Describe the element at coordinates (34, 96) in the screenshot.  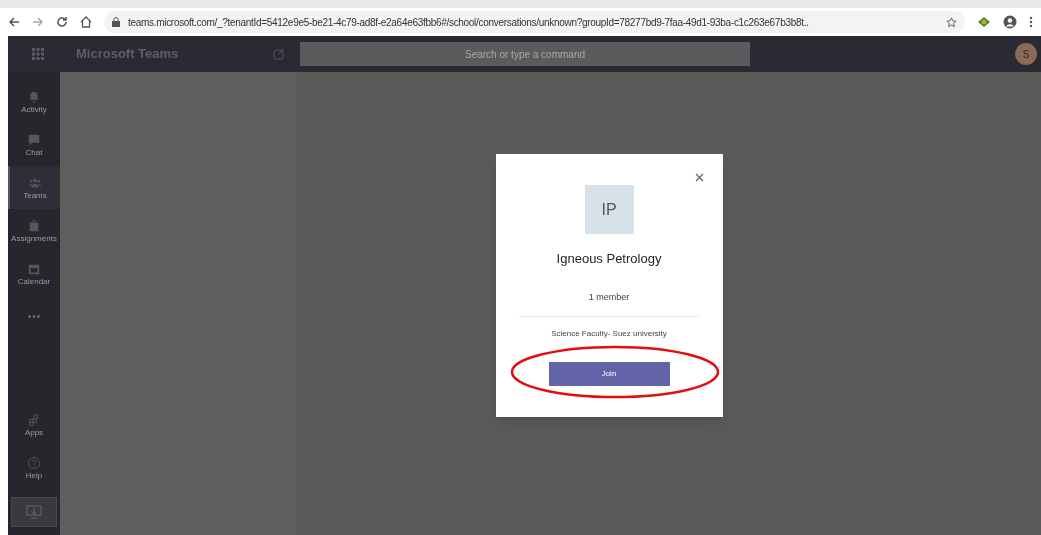
I see `bell-icon` at that location.